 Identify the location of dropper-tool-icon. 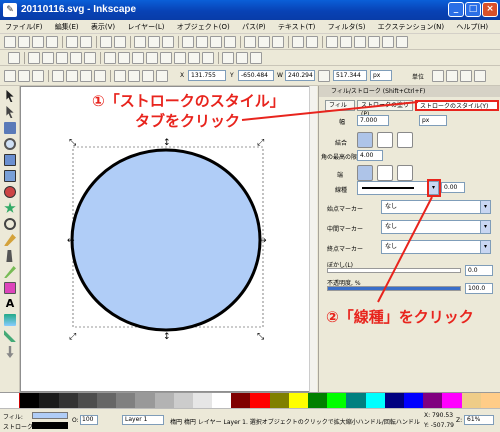
(10, 352).